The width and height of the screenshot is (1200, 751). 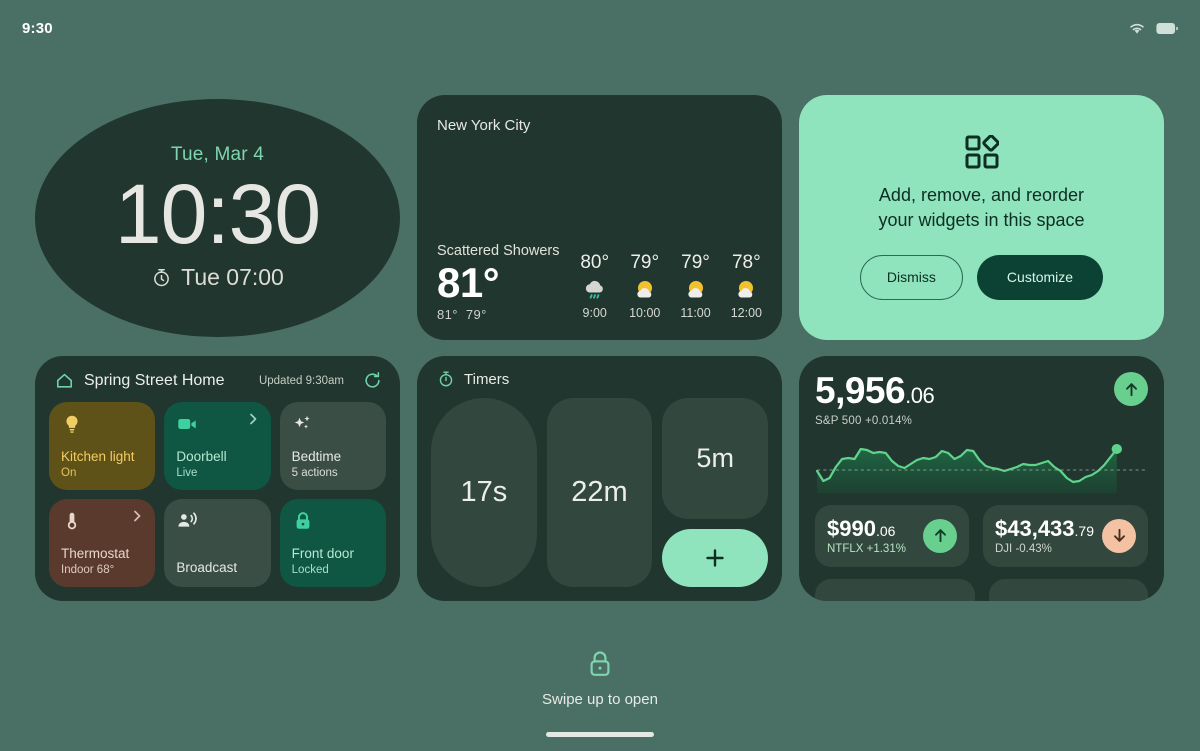 I want to click on plus-icon, so click(x=715, y=558).